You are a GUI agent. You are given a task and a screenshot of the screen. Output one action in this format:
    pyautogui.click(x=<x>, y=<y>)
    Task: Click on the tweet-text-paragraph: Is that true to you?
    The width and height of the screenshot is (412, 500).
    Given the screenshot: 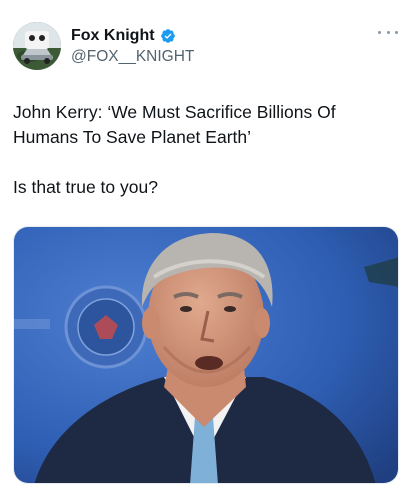 What is the action you would take?
    pyautogui.click(x=85, y=187)
    